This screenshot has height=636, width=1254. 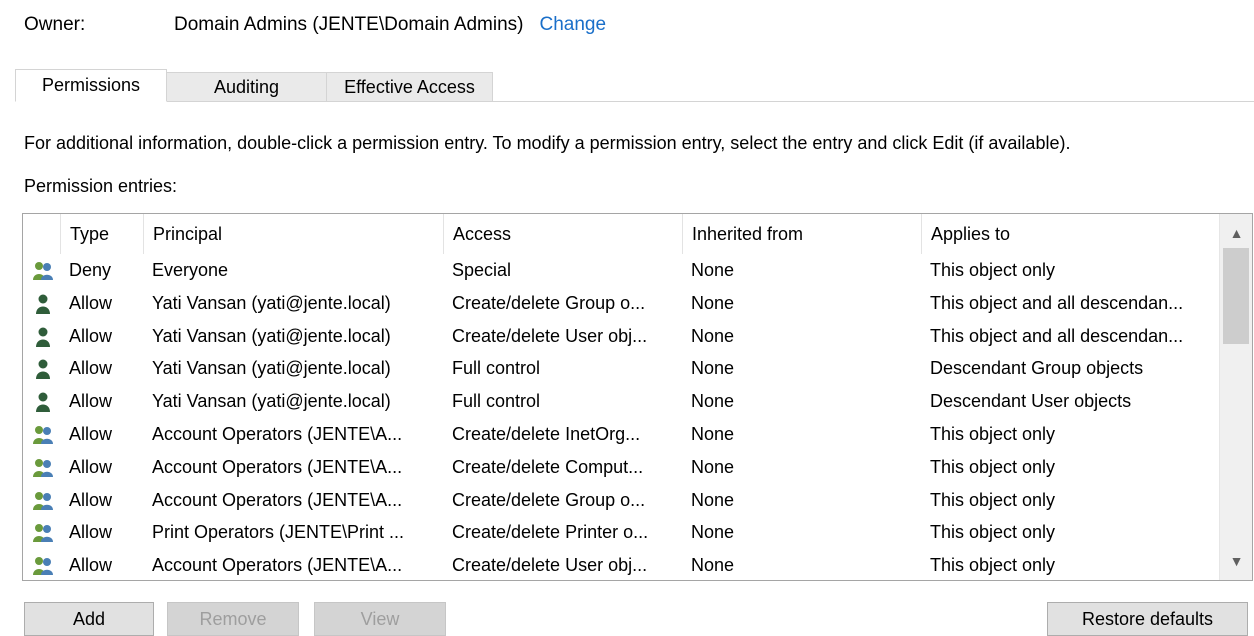 I want to click on column-header-applies-to: Applies to, so click(x=1071, y=234).